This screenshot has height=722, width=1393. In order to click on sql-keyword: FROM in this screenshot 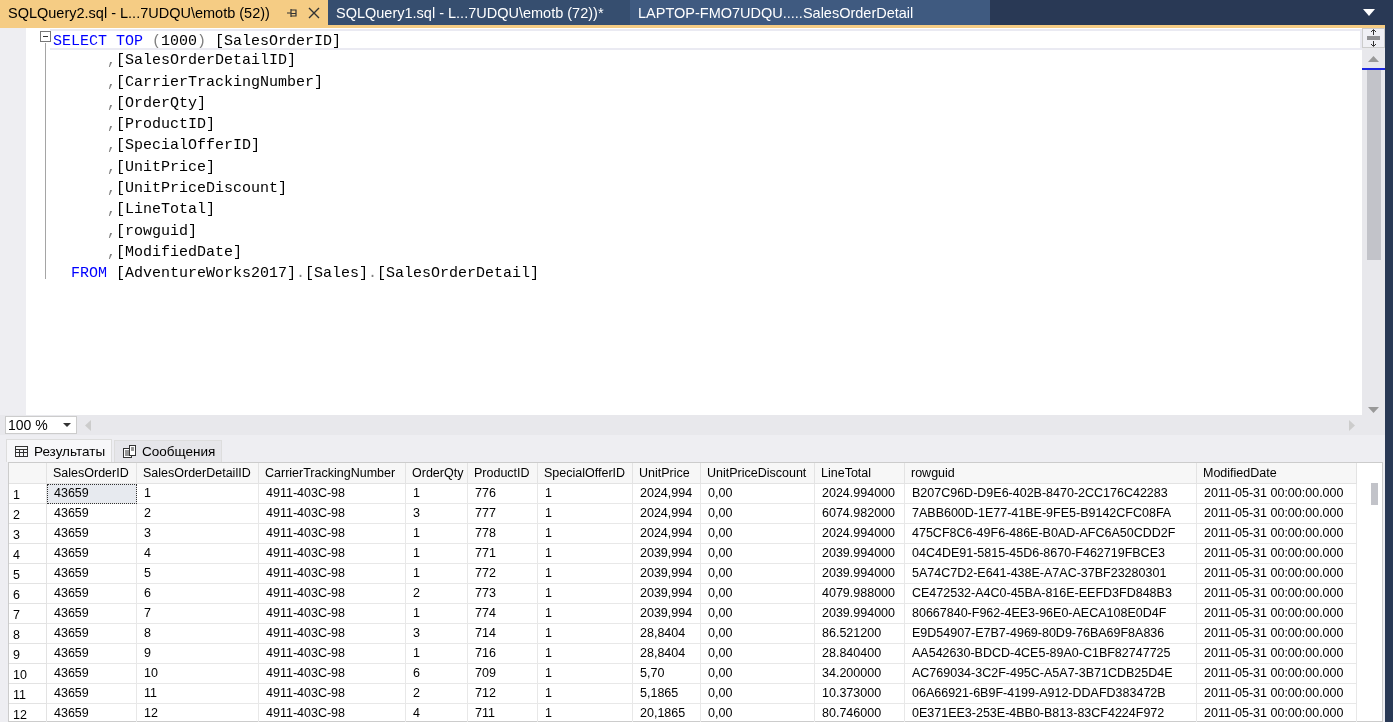, I will do `click(88, 274)`.